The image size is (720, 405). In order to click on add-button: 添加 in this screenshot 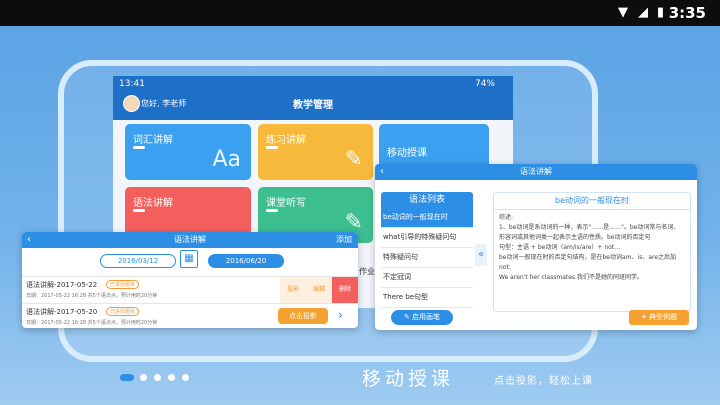, I will do `click(344, 240)`.